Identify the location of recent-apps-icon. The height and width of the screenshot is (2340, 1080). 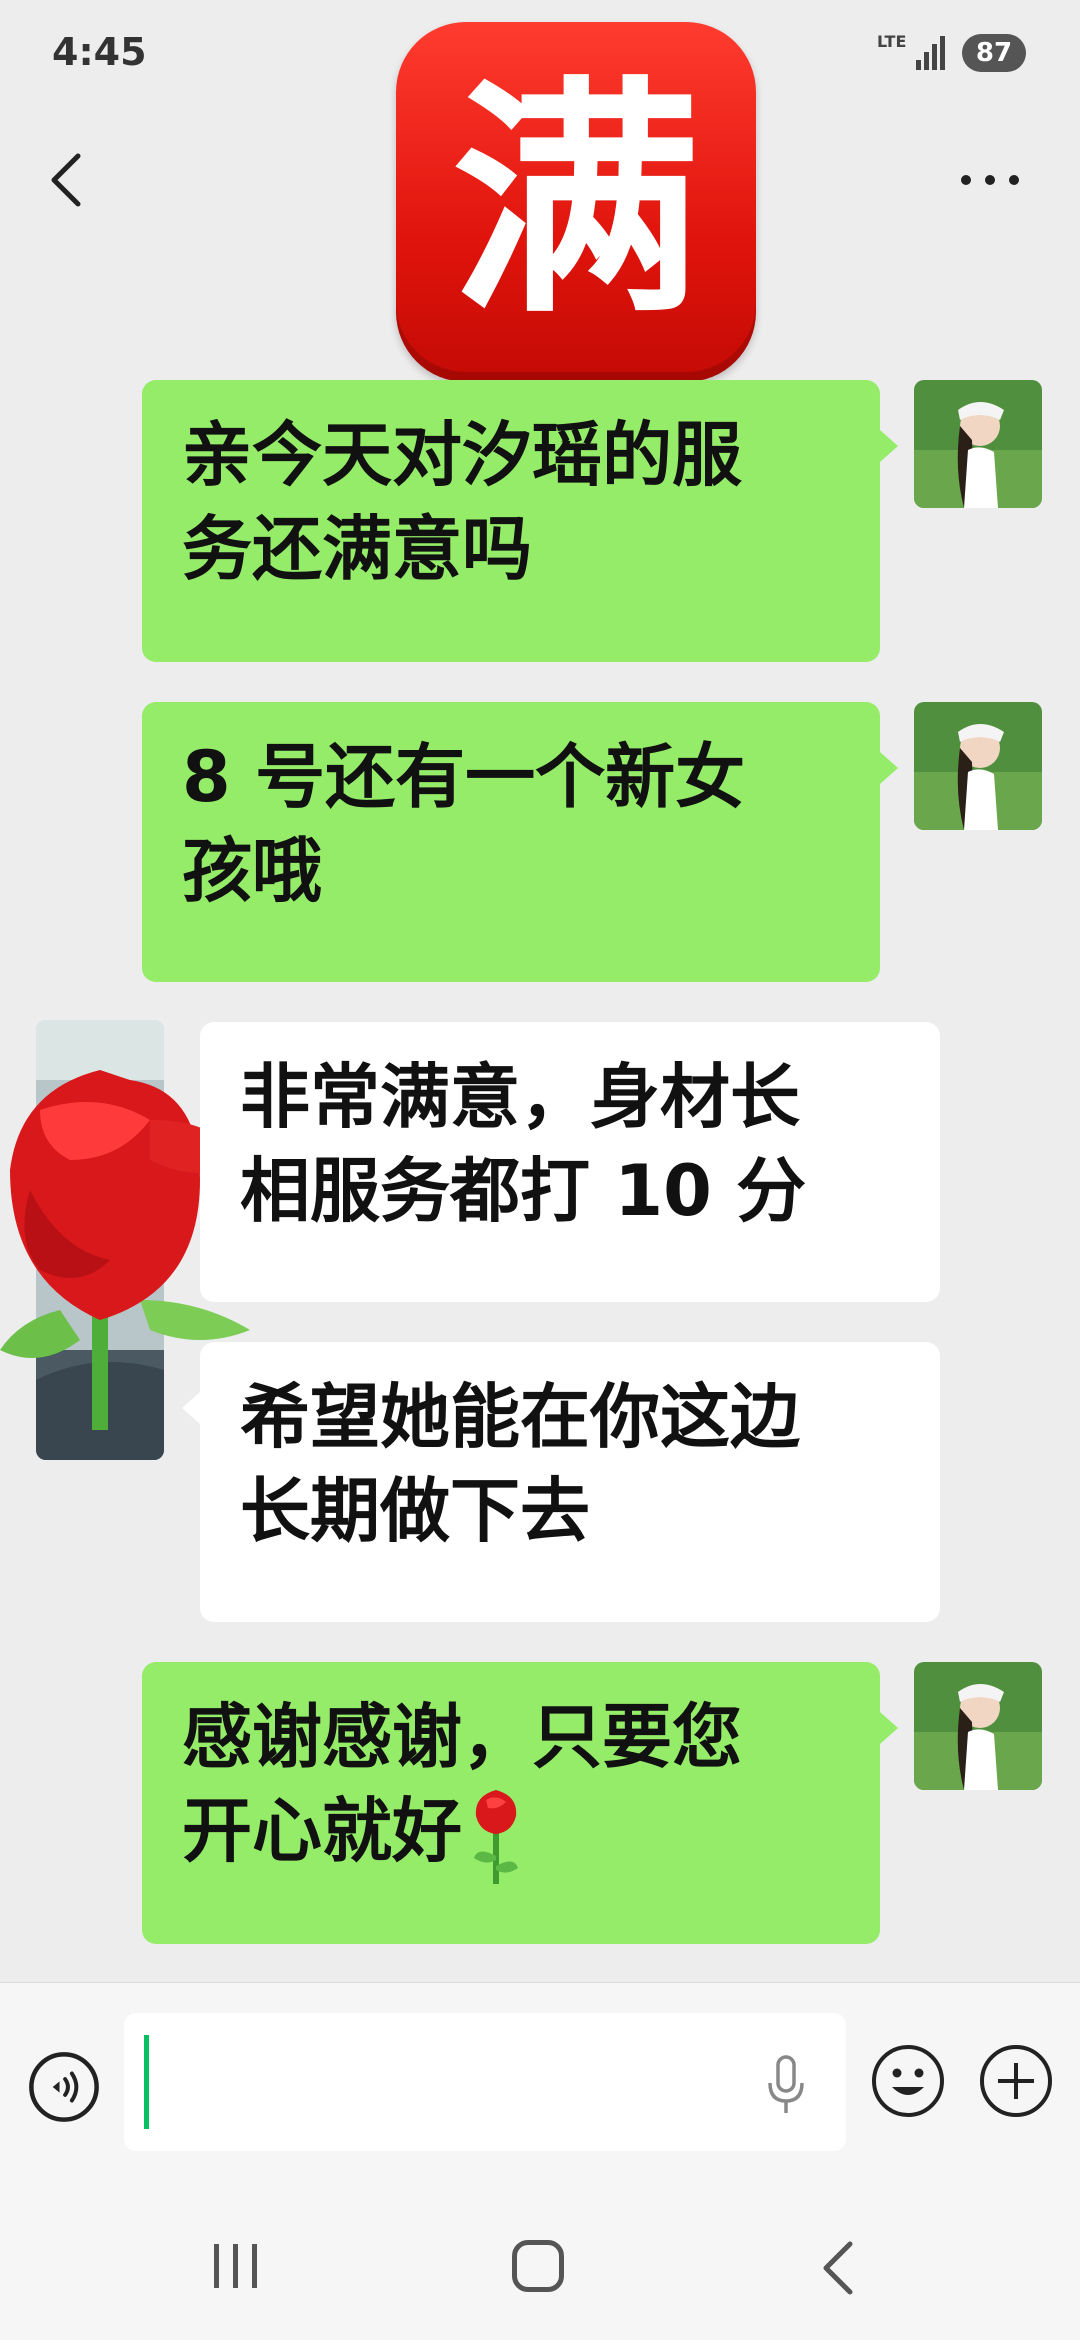
(236, 2266).